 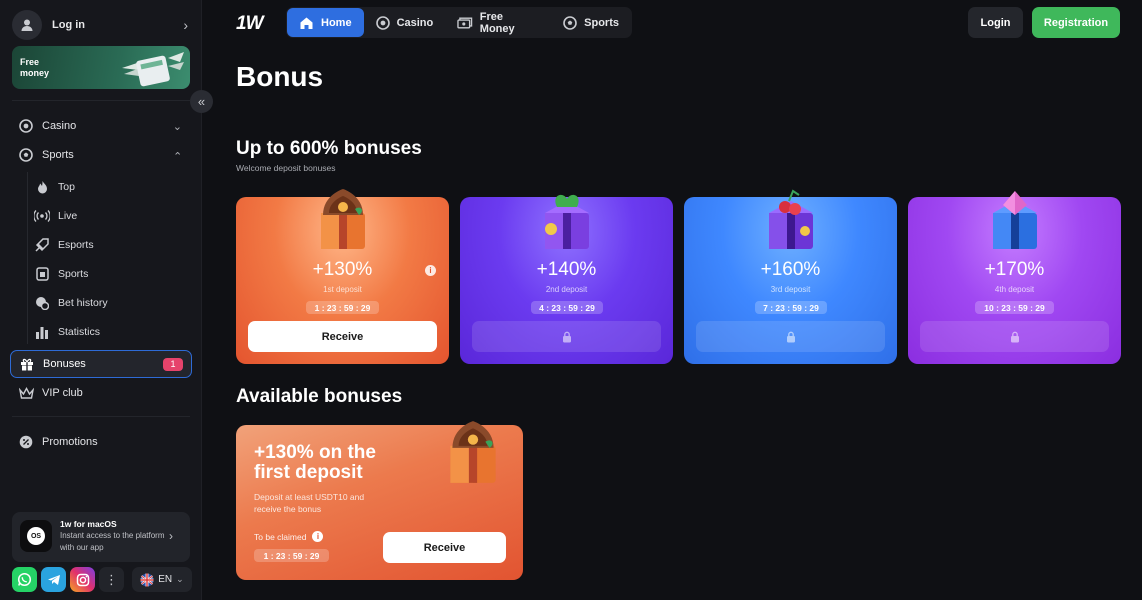 I want to click on collapse-sidebar-button: «, so click(x=201, y=101).